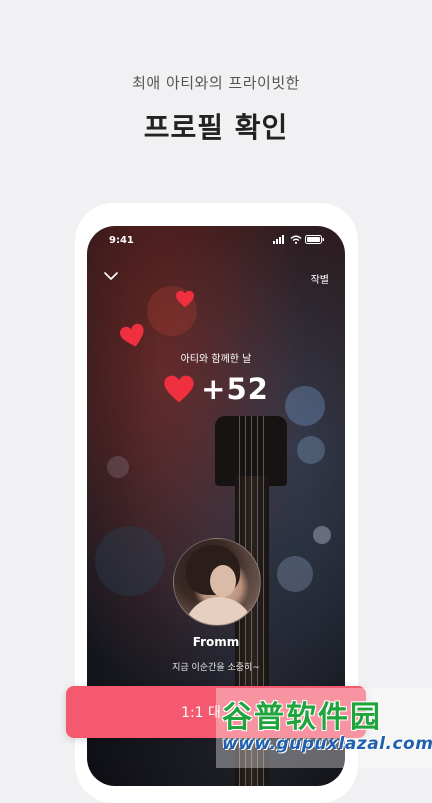 This screenshot has height=803, width=432. What do you see at coordinates (302, 717) in the screenshot?
I see `watermark-logo-text: 谷普软件园` at bounding box center [302, 717].